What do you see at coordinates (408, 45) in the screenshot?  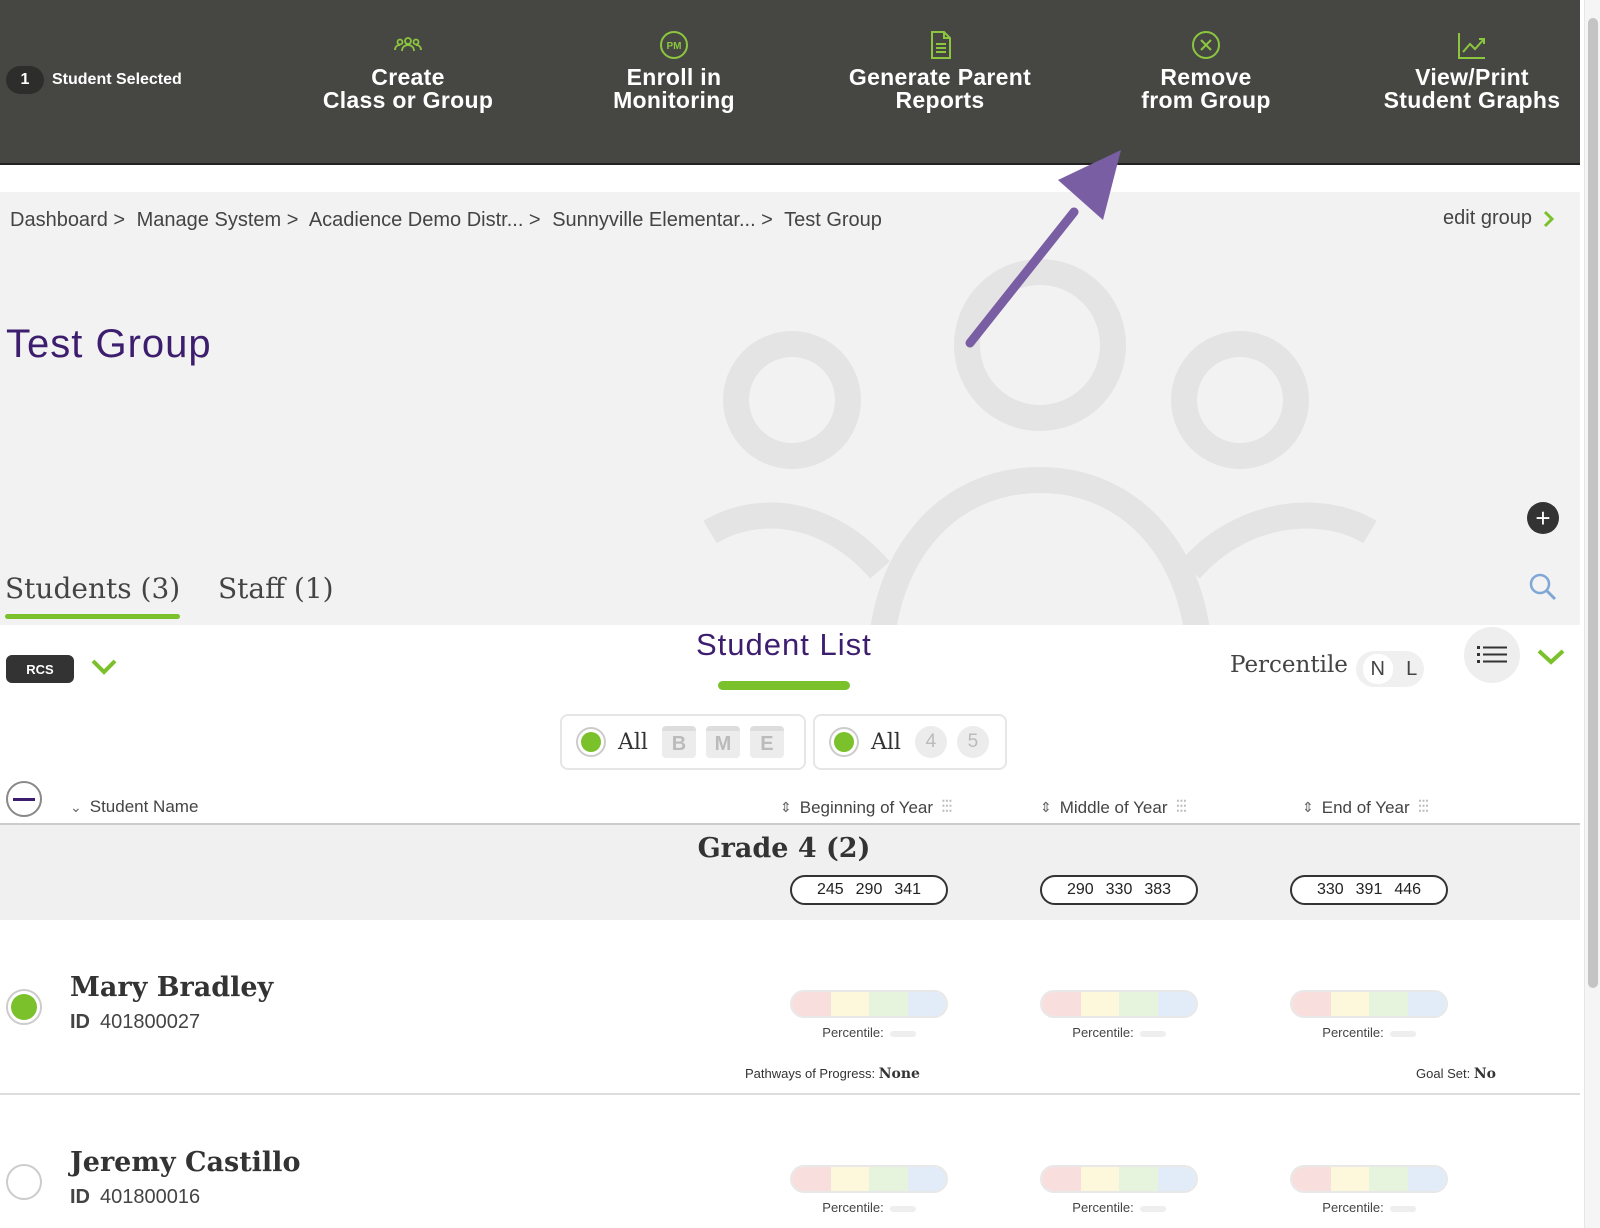 I see `group-icon` at bounding box center [408, 45].